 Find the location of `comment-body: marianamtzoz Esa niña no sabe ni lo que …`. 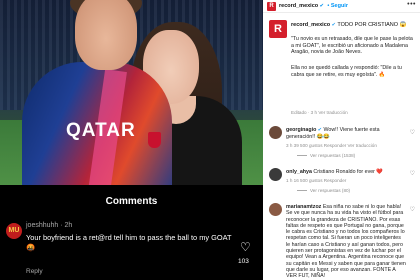

comment-body: marianamtzoz Esa niña no sabe ni lo que … is located at coordinates (346, 242).